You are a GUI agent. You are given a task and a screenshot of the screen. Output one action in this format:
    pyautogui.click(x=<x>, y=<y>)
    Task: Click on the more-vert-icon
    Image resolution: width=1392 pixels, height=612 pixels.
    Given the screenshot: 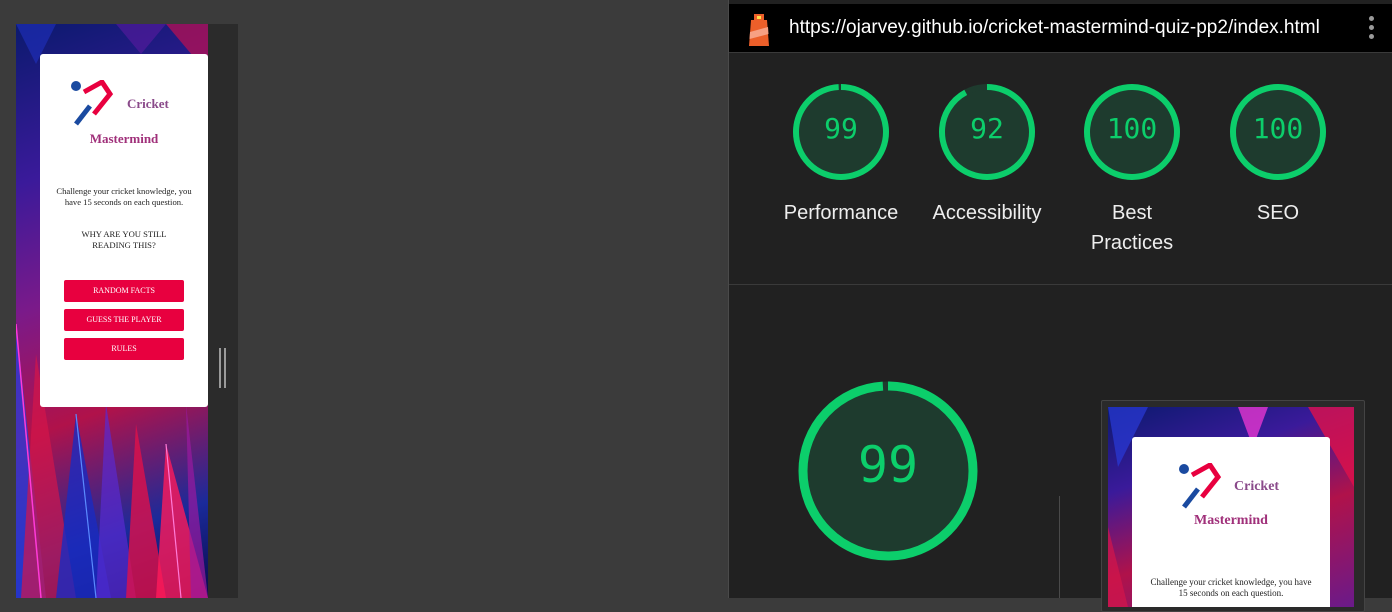 What is the action you would take?
    pyautogui.click(x=1373, y=29)
    